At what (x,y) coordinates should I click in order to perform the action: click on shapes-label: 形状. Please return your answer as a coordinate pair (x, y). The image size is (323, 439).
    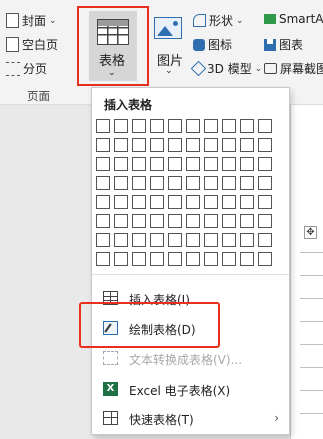
    Looking at the image, I should click on (221, 21).